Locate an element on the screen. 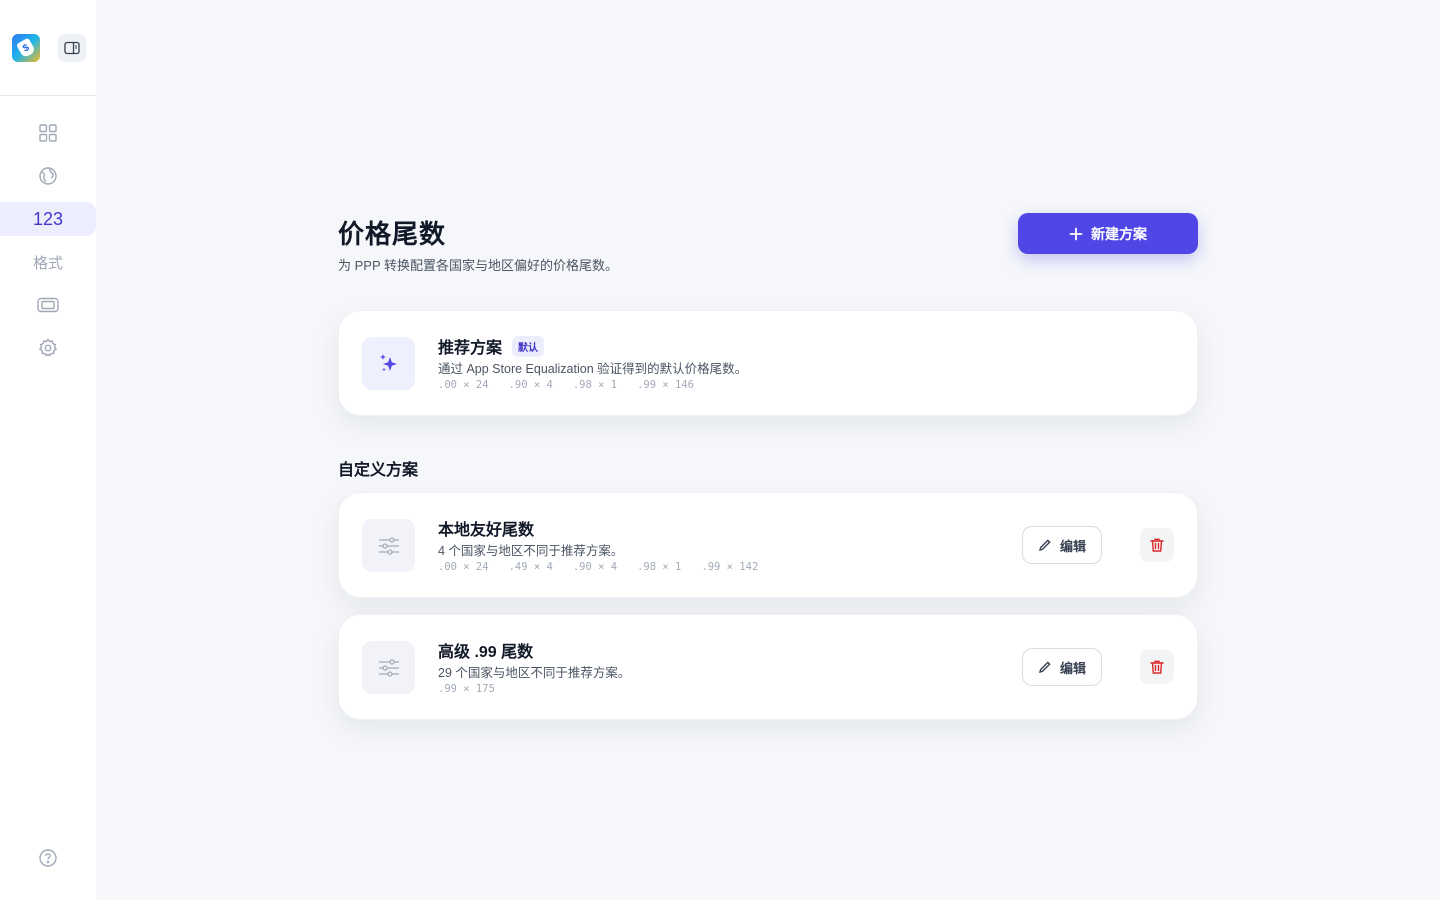 This screenshot has width=1440, height=900. plan-description: 29 个国家与地区不同于推荐方案。 is located at coordinates (534, 673).